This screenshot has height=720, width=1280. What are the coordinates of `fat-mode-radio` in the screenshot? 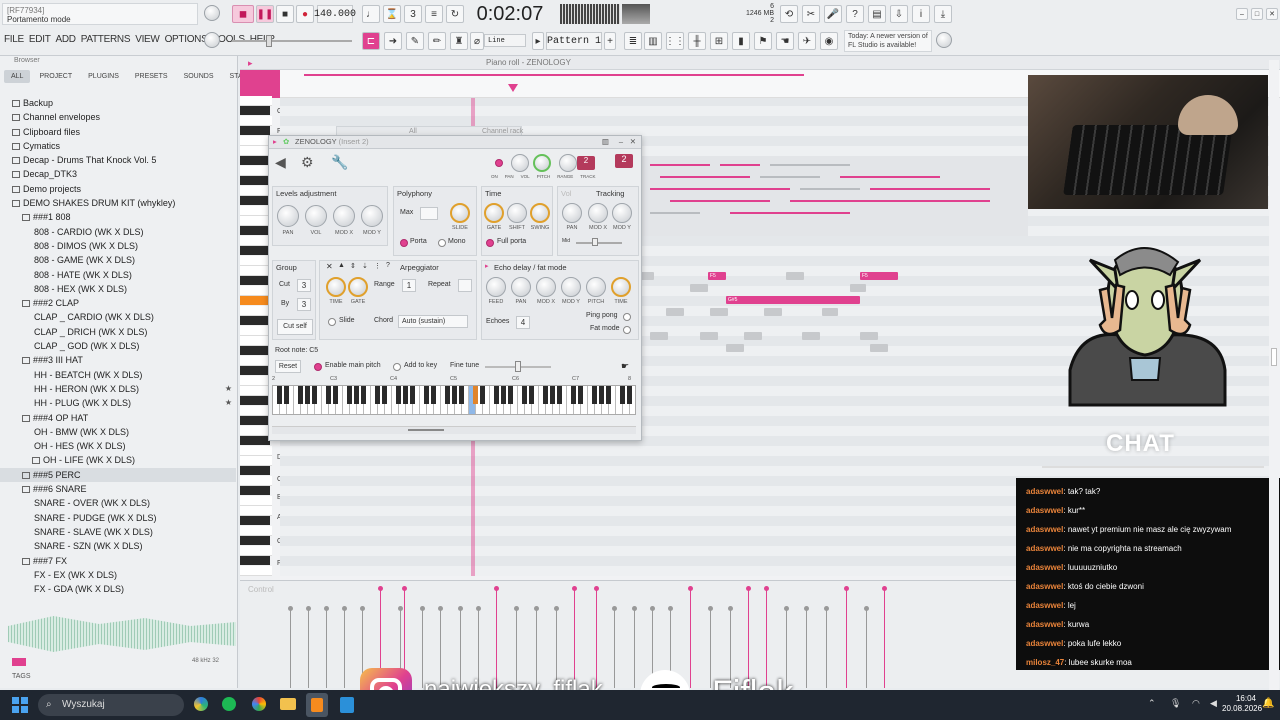 It's located at (627, 330).